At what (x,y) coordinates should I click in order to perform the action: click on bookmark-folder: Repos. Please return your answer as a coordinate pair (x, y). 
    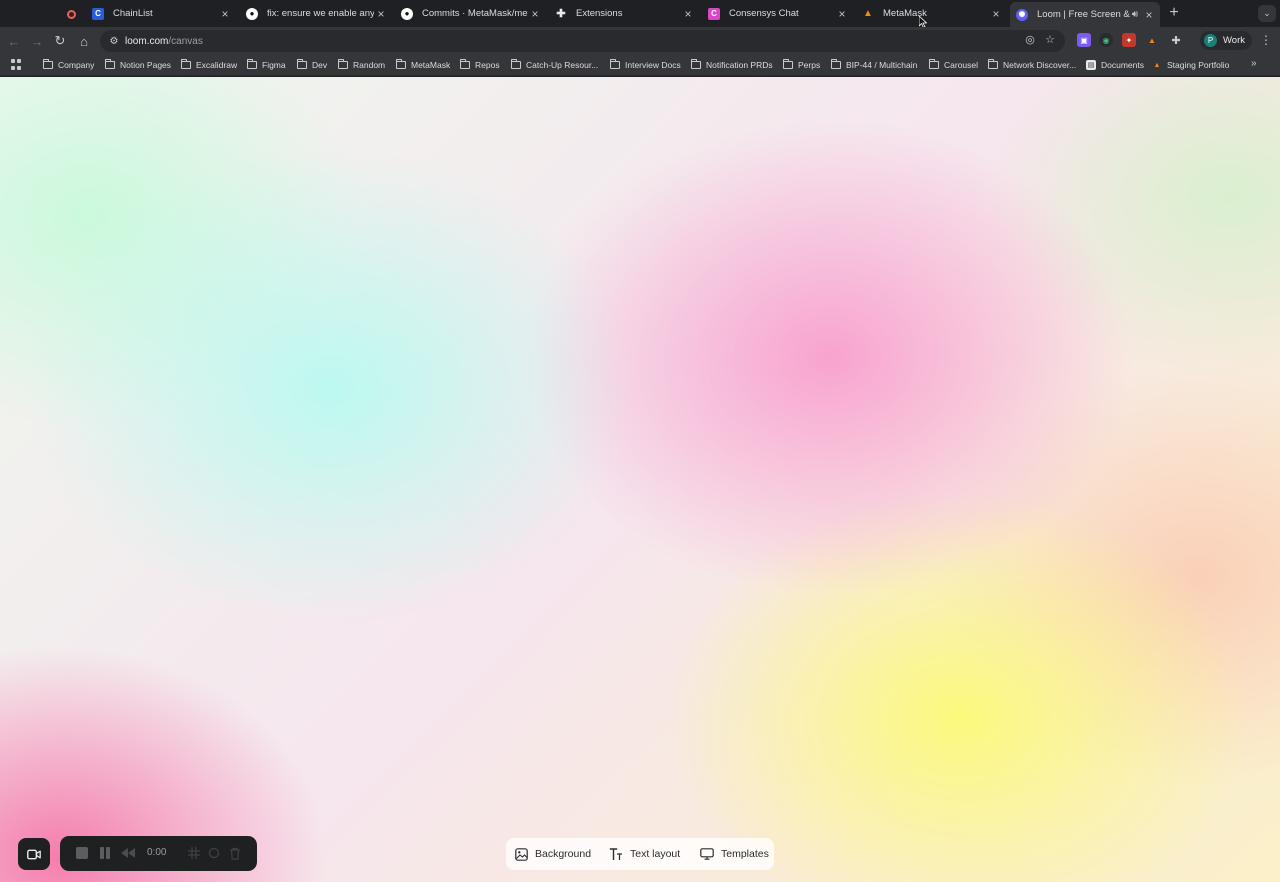
    Looking at the image, I should click on (480, 65).